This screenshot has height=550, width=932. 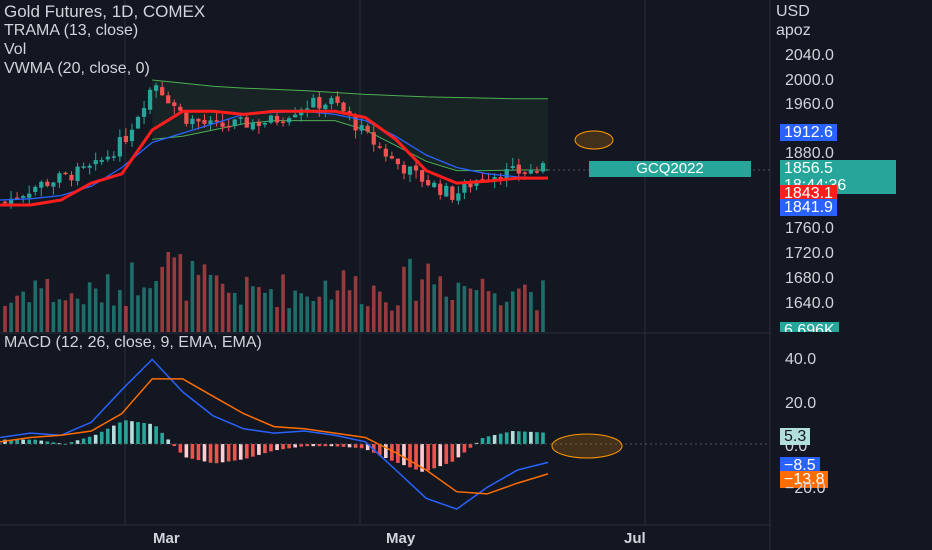 I want to click on time-axis-may: May, so click(x=401, y=538).